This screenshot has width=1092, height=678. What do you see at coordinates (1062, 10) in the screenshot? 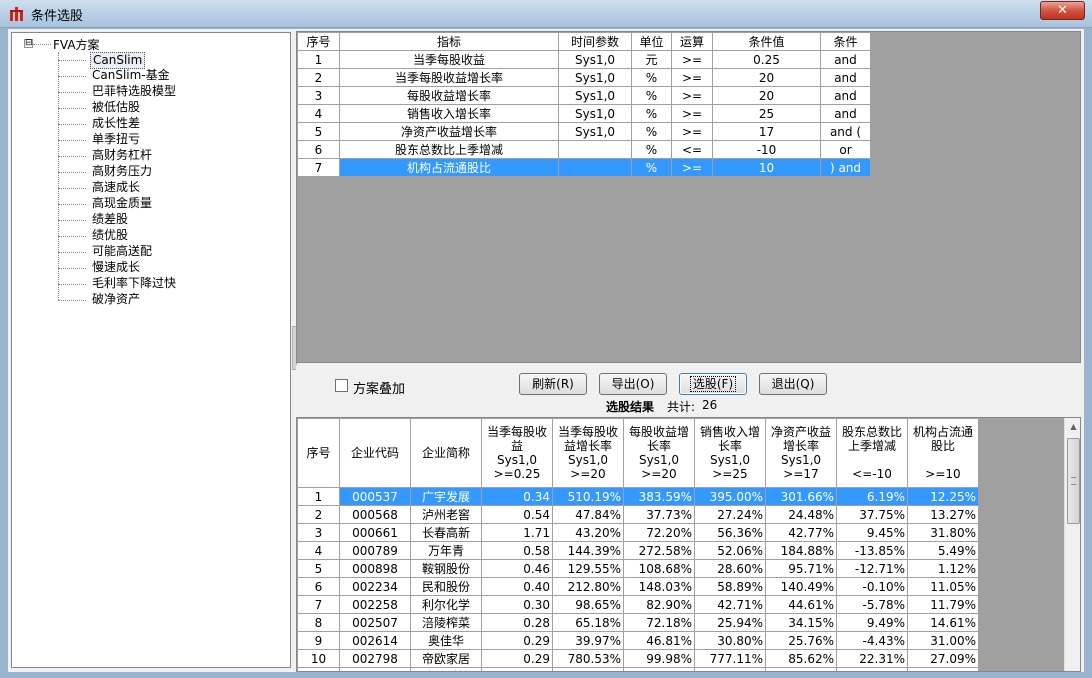
I see `close-button: ✕` at bounding box center [1062, 10].